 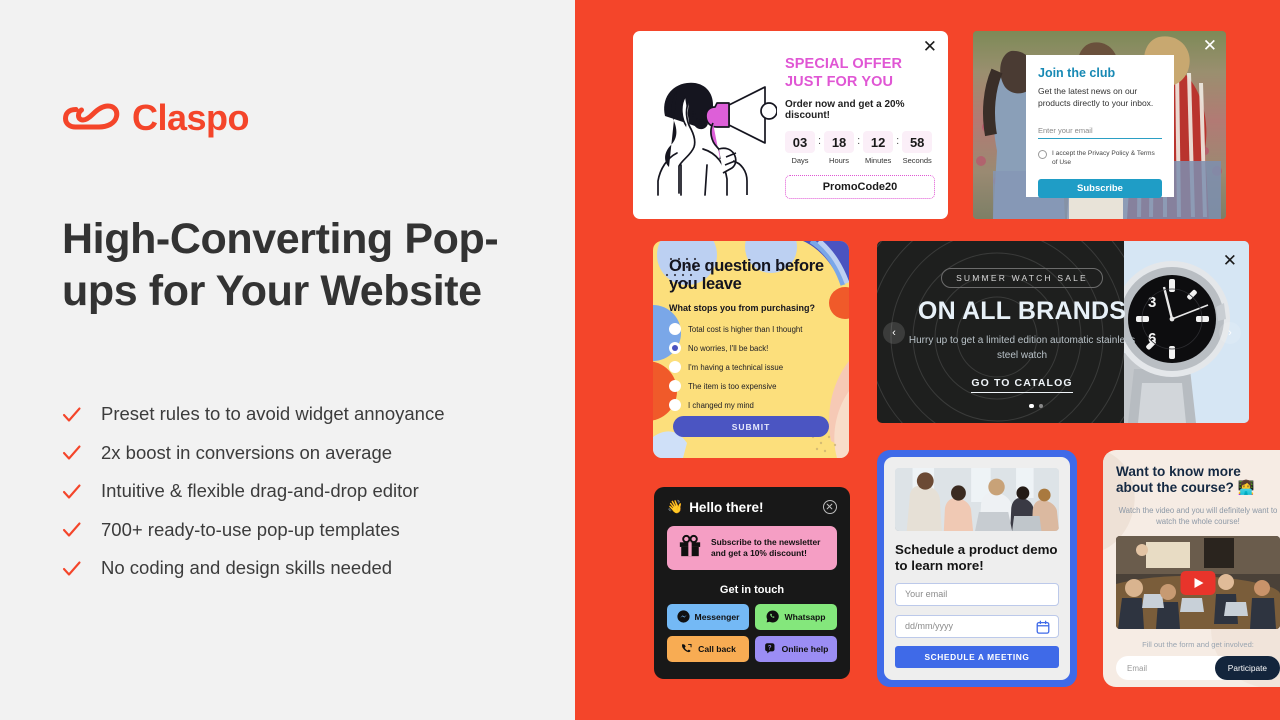 I want to click on radio-icon-selected, so click(x=675, y=348).